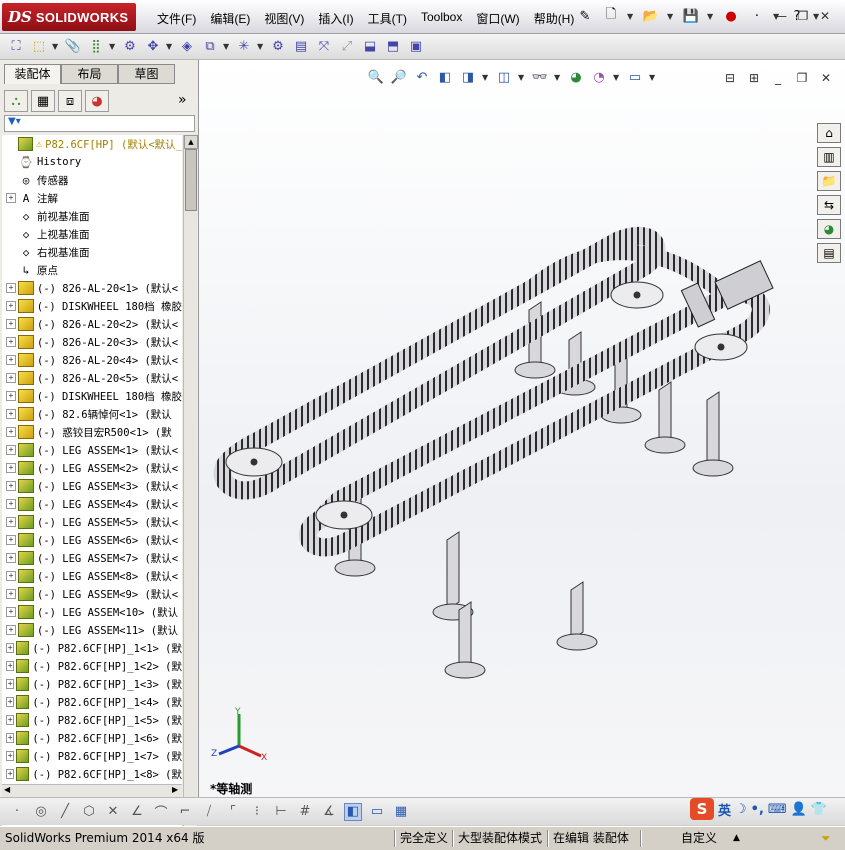 Image resolution: width=845 pixels, height=850 pixels. What do you see at coordinates (92, 540) in the screenshot?
I see `tree-item: + (-) LEG ASSEM<6> (默认<` at bounding box center [92, 540].